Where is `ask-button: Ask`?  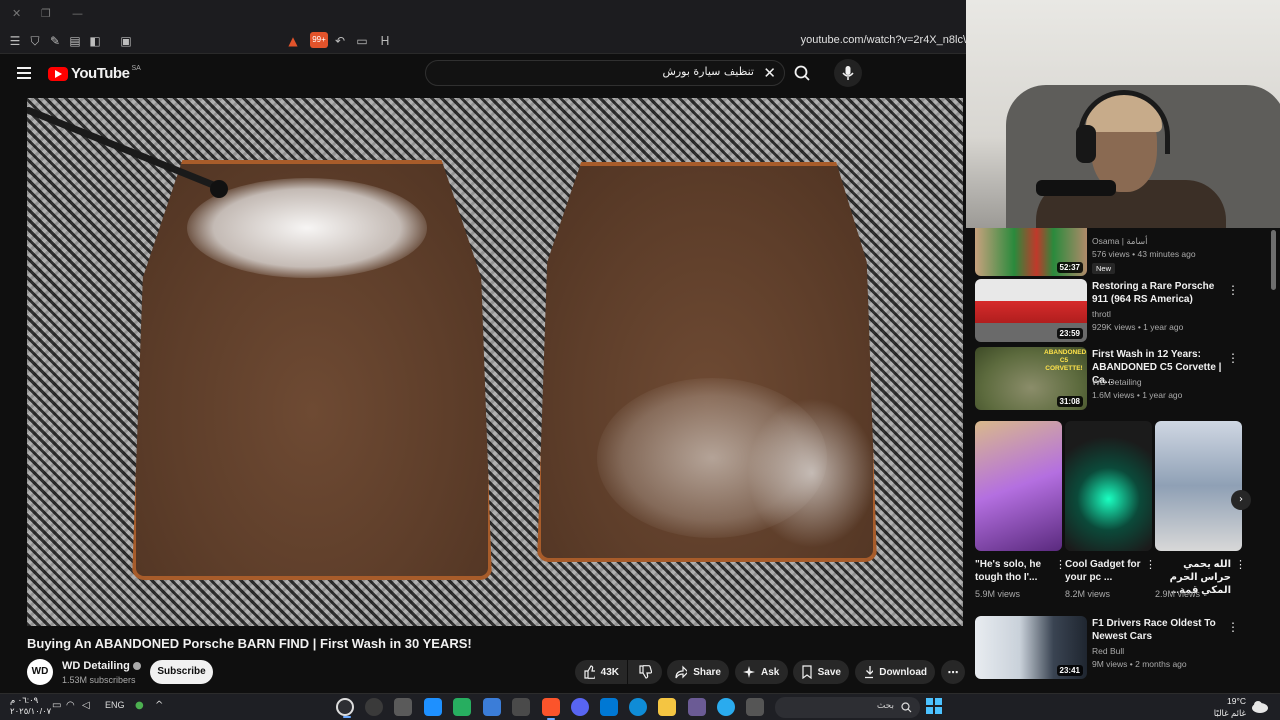
ask-button: Ask is located at coordinates (761, 672).